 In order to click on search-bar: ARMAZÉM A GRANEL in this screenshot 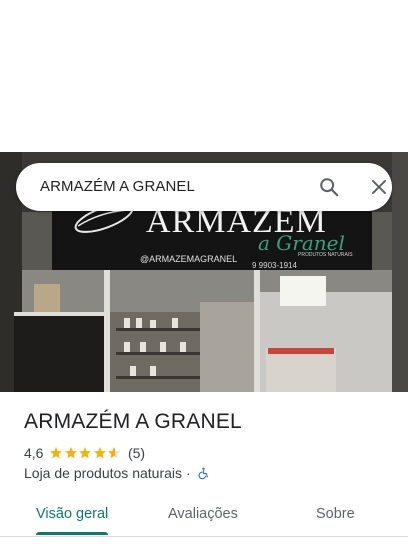, I will do `click(204, 187)`.